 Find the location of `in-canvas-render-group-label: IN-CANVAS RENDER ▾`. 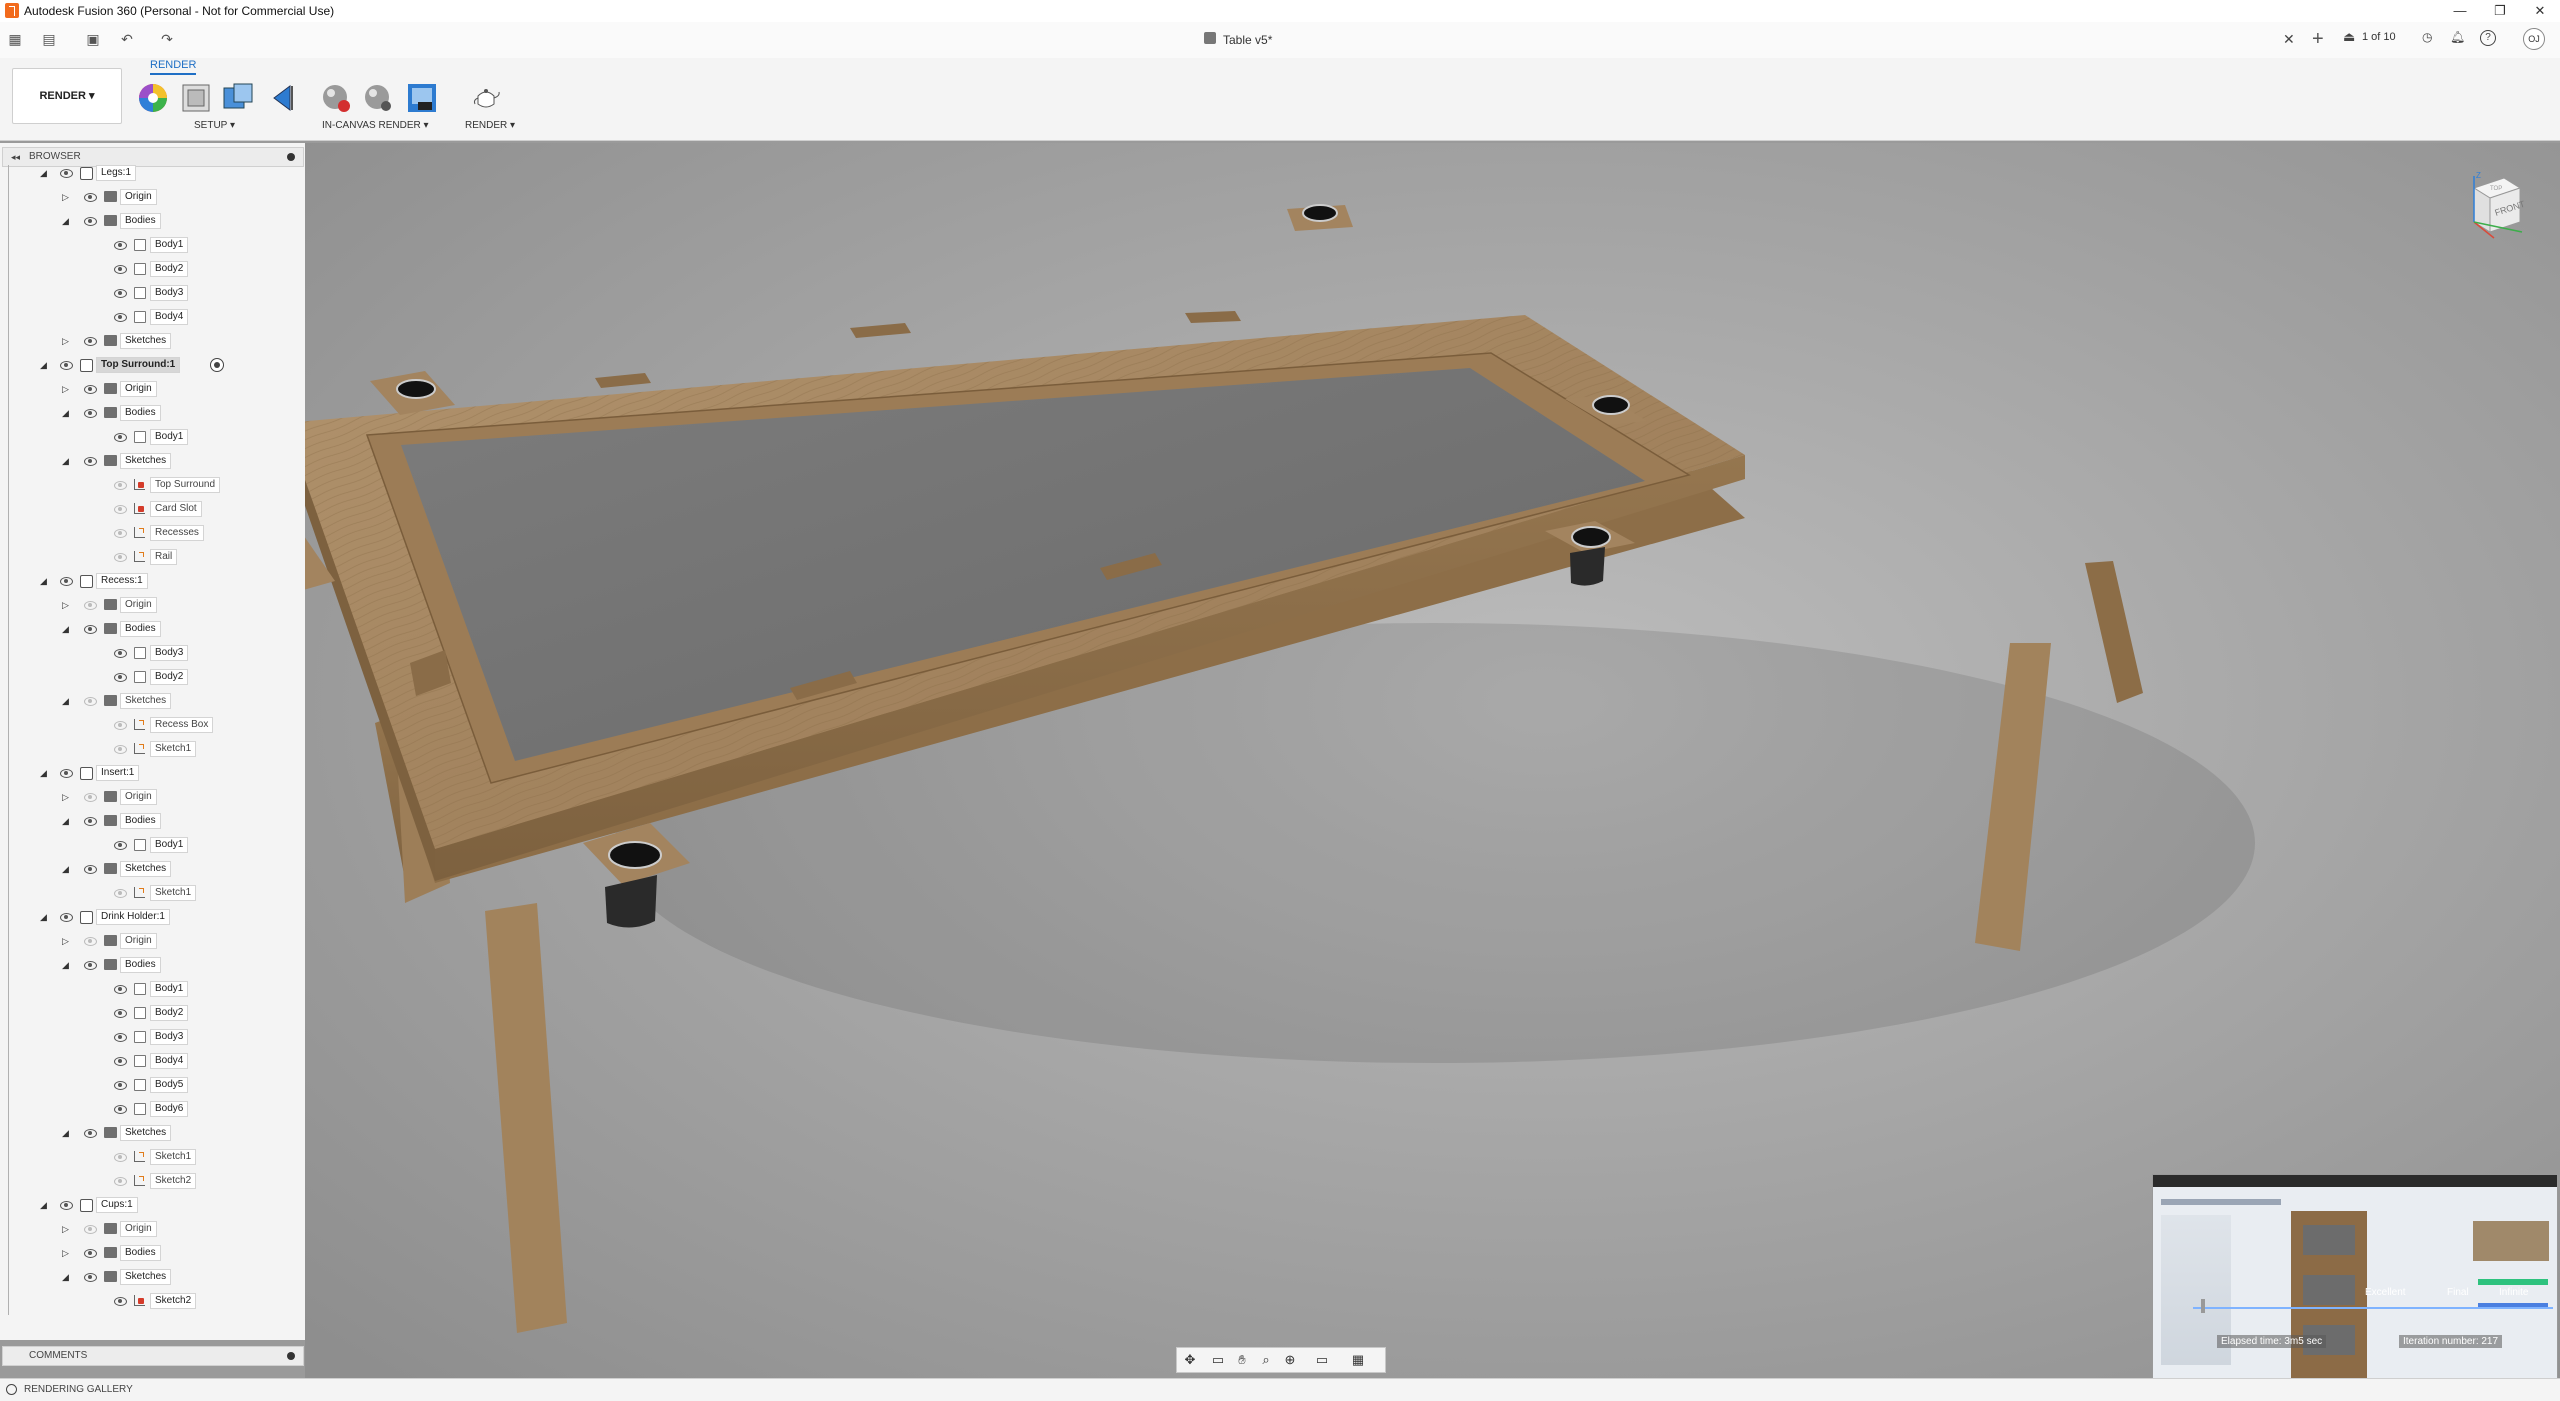

in-canvas-render-group-label: IN-CANVAS RENDER ▾ is located at coordinates (375, 125).